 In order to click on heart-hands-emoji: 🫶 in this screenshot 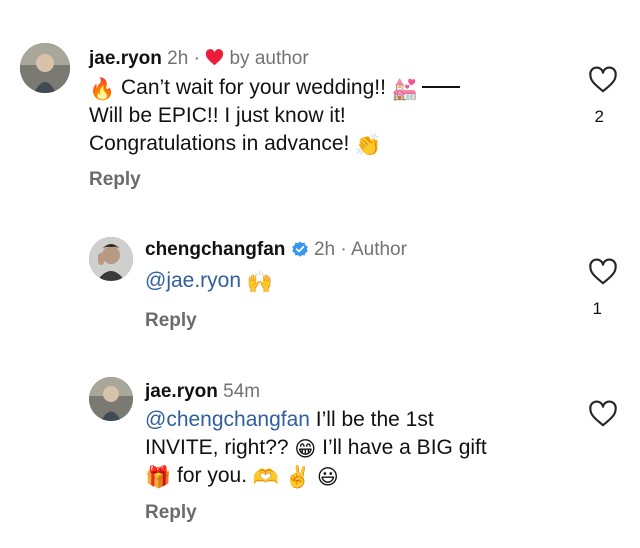, I will do `click(266, 477)`.